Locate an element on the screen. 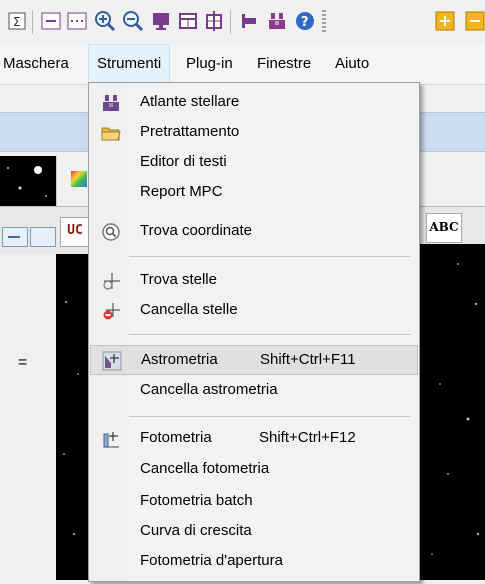 The height and width of the screenshot is (584, 485). right-tab-row: ABC is located at coordinates (451, 225).